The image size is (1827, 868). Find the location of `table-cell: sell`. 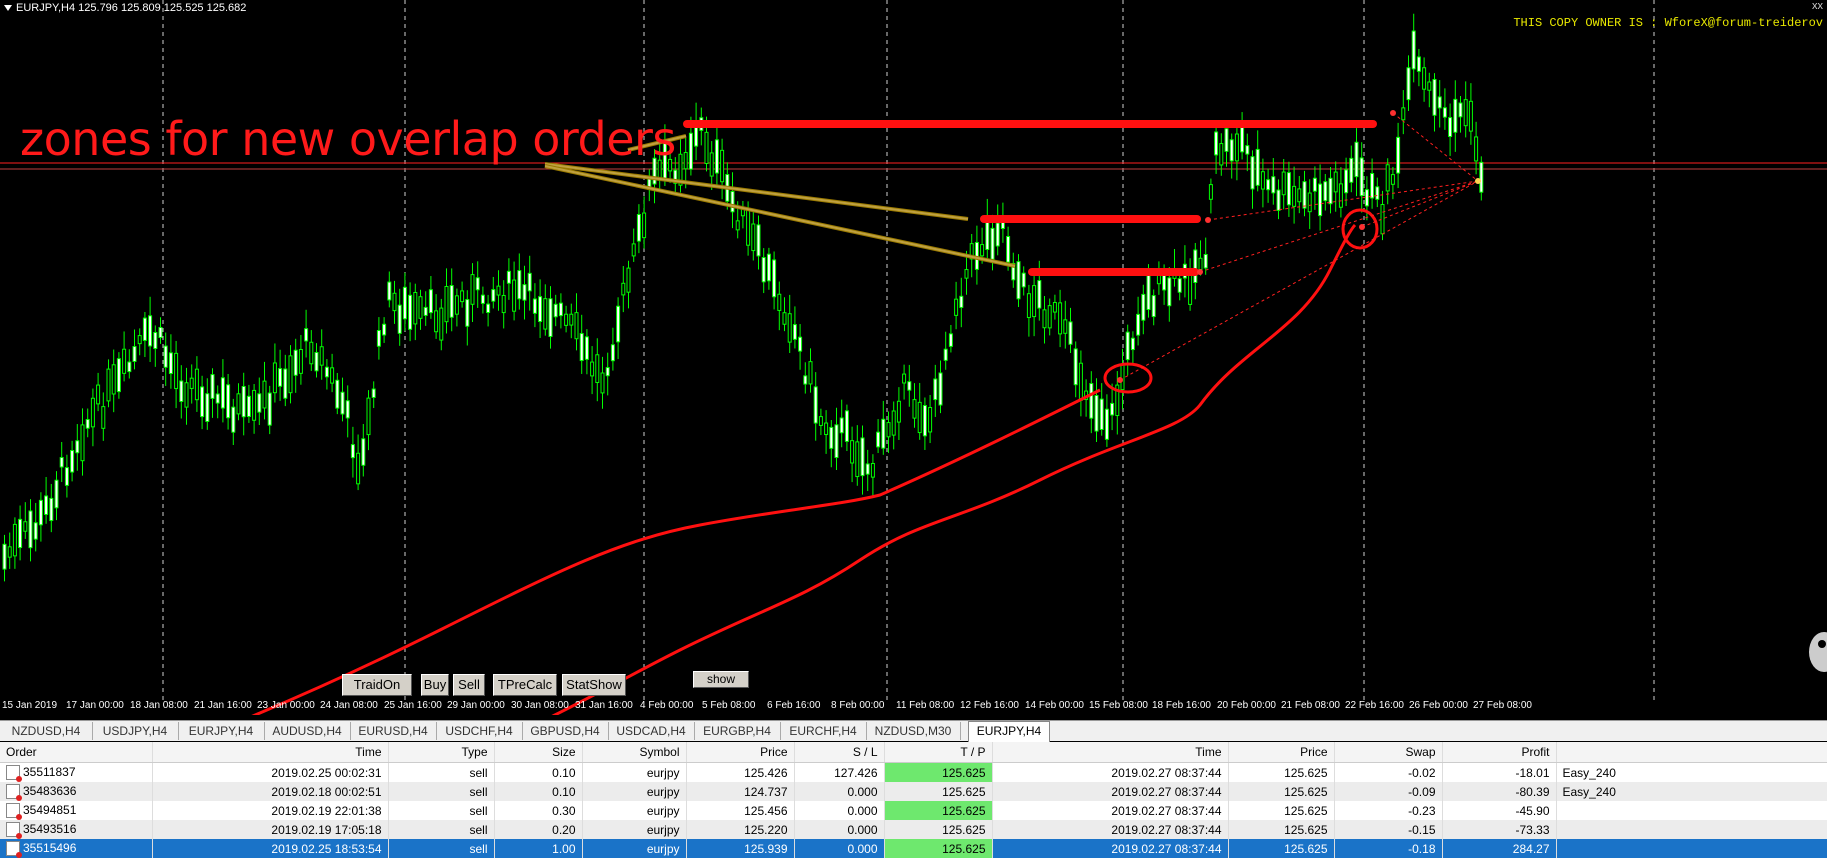

table-cell: sell is located at coordinates (441, 810).